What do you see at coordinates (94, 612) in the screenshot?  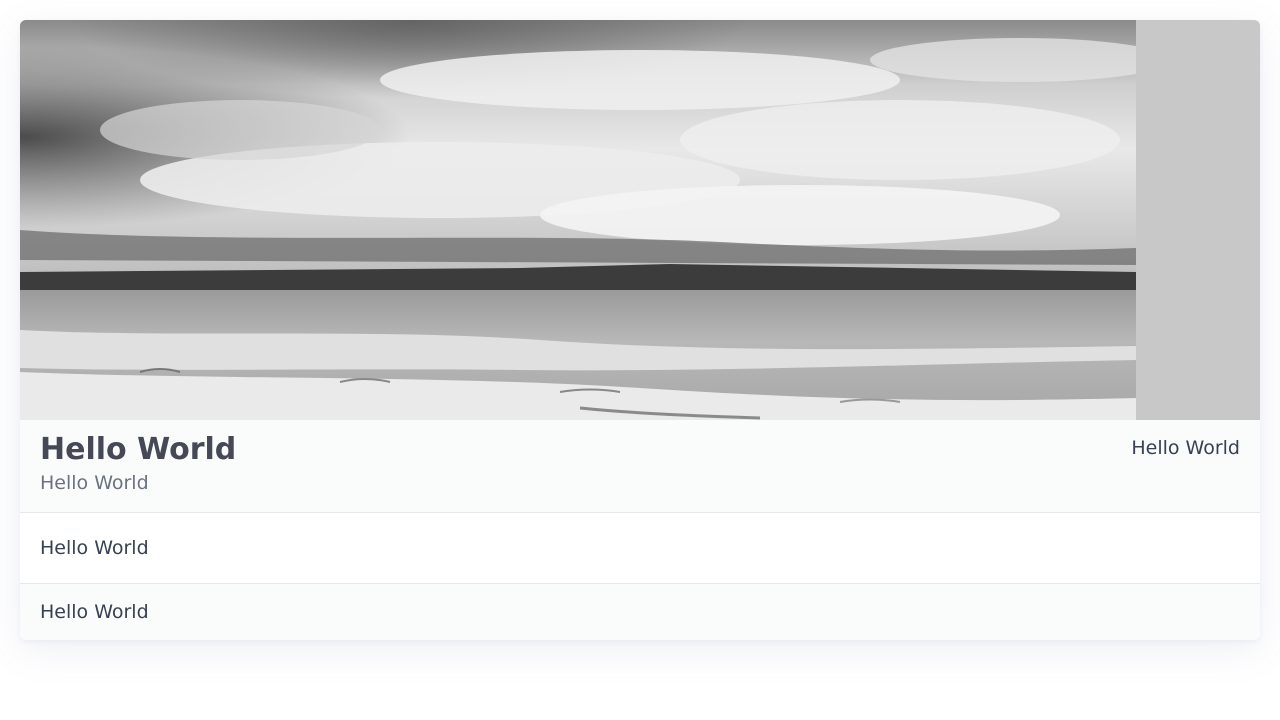 I see `card-footer-text: Hello World` at bounding box center [94, 612].